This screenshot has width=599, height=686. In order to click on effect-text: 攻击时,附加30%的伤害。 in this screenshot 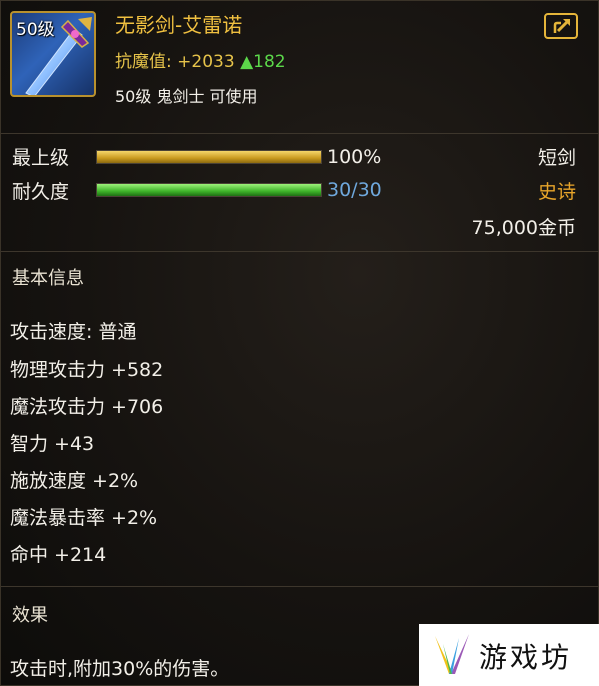, I will do `click(120, 669)`.